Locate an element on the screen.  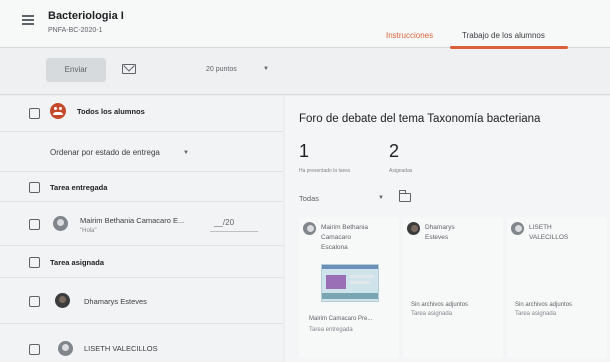
hamburger-menu-icon is located at coordinates (28, 20).